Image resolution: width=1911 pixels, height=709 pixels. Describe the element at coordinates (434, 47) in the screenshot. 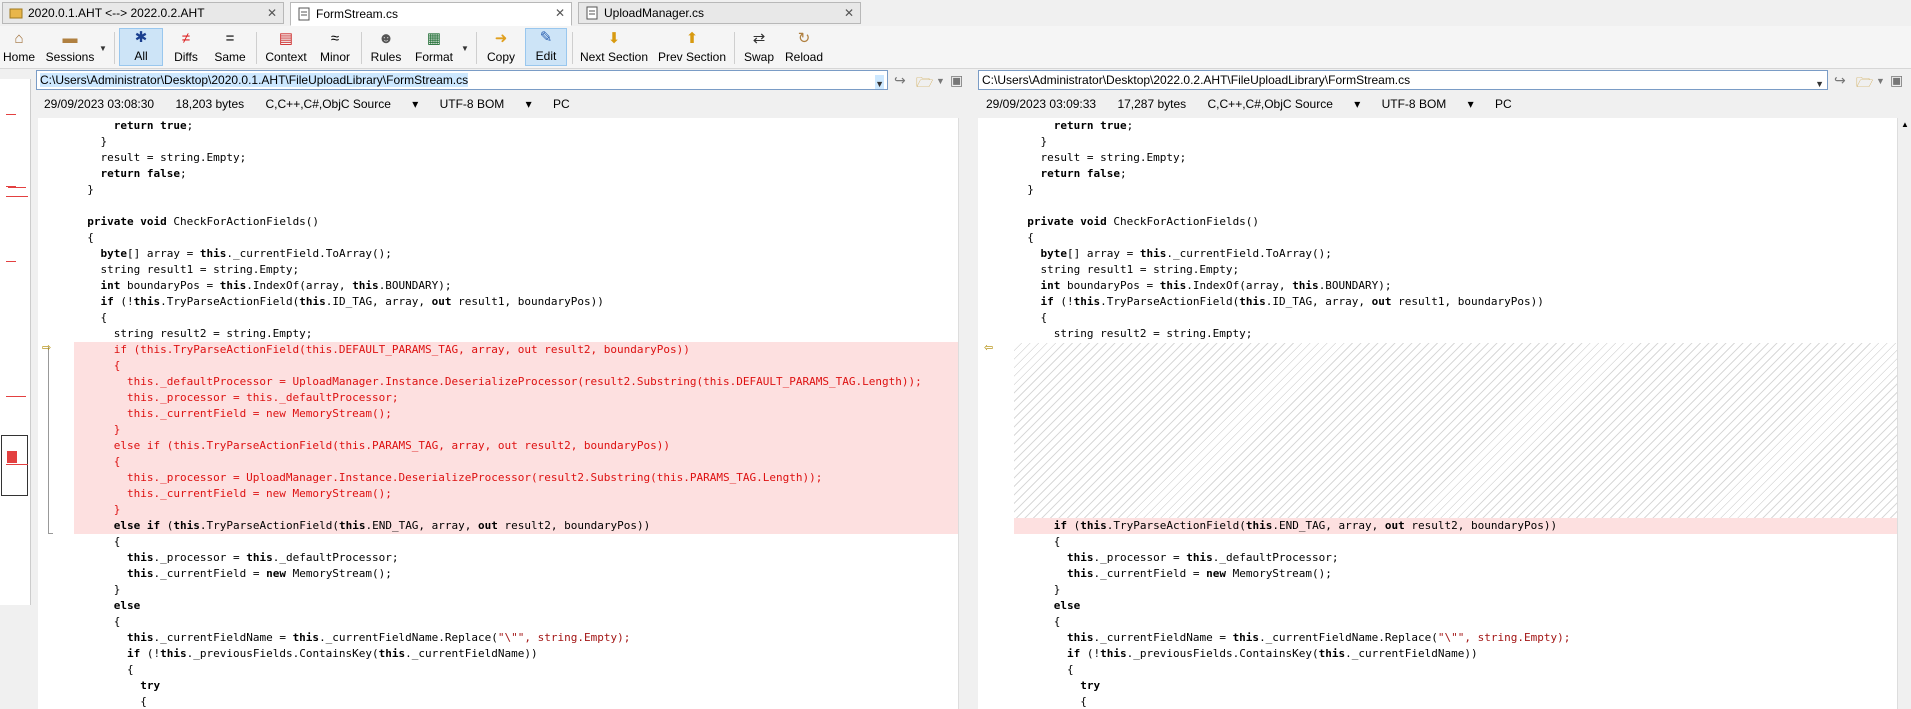

I see `format-button: ▦ Format` at that location.